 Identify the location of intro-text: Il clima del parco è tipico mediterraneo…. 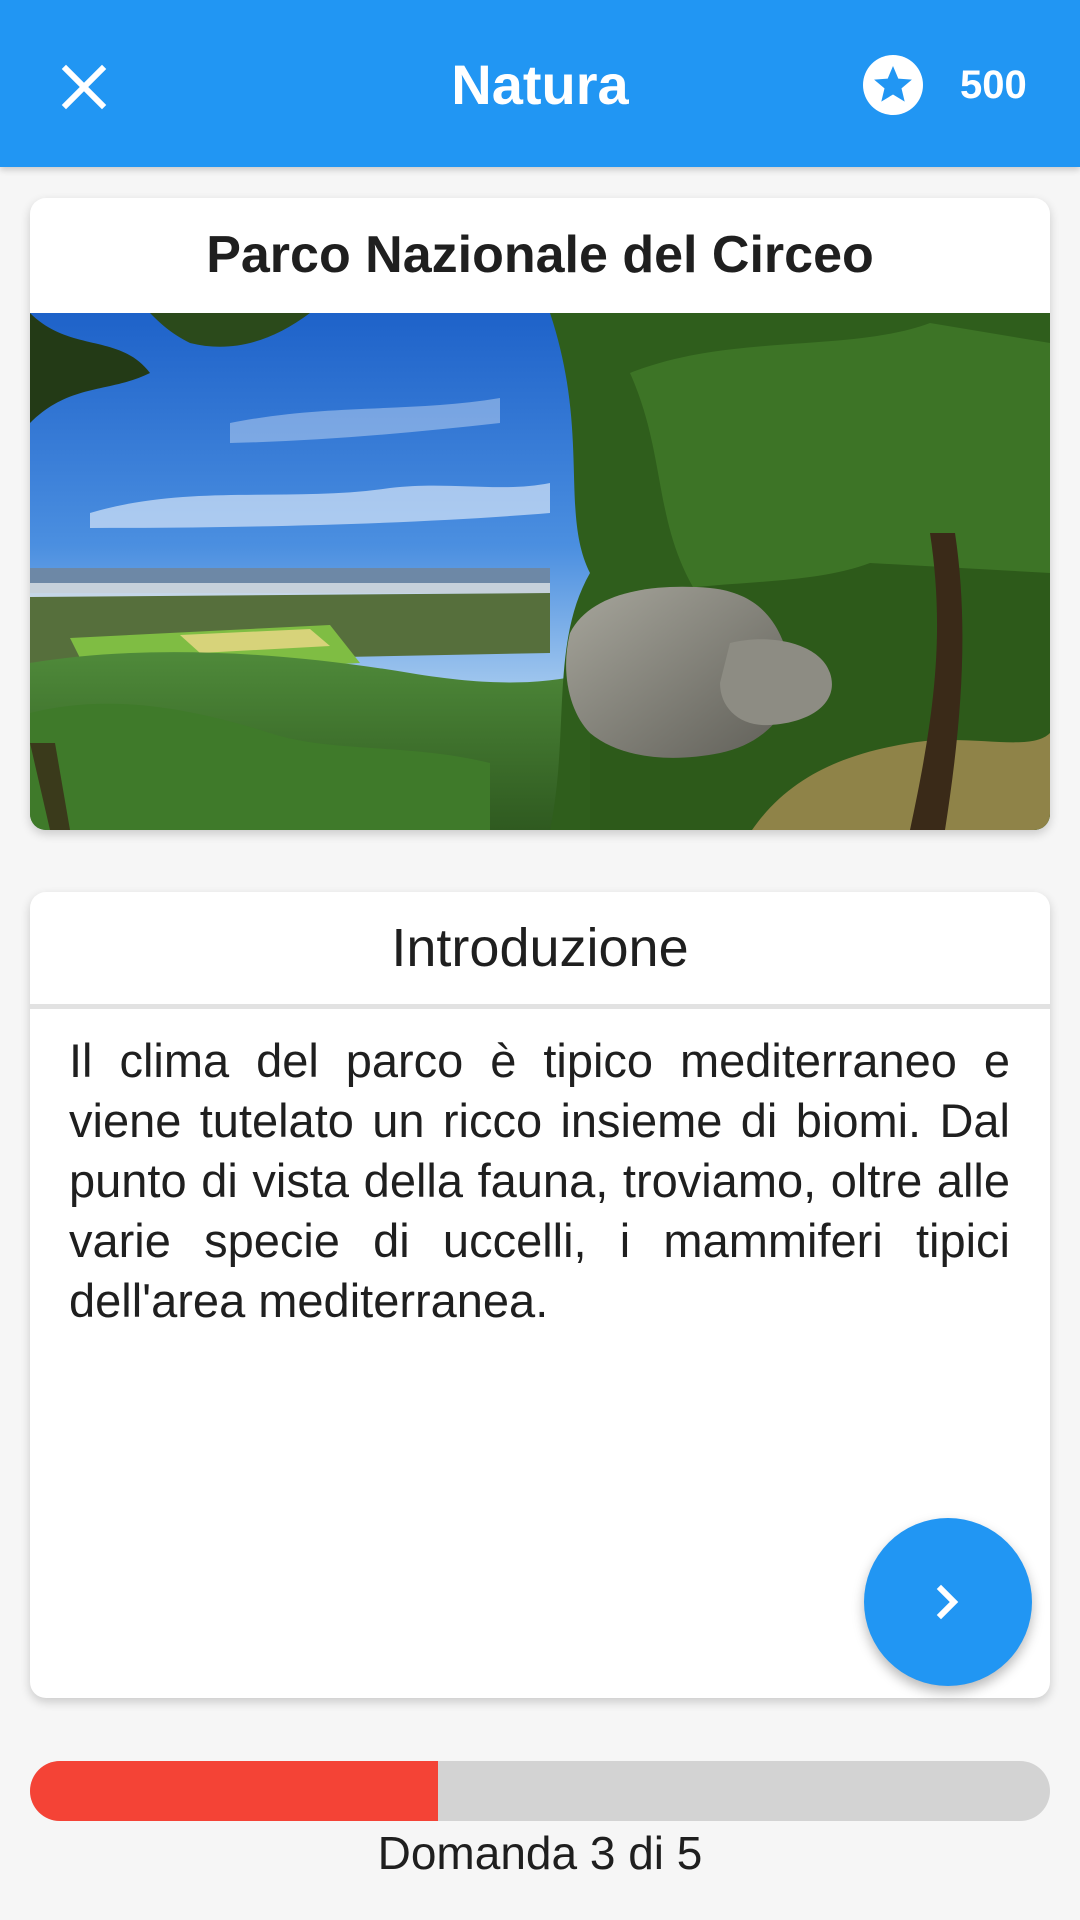
(539, 1180).